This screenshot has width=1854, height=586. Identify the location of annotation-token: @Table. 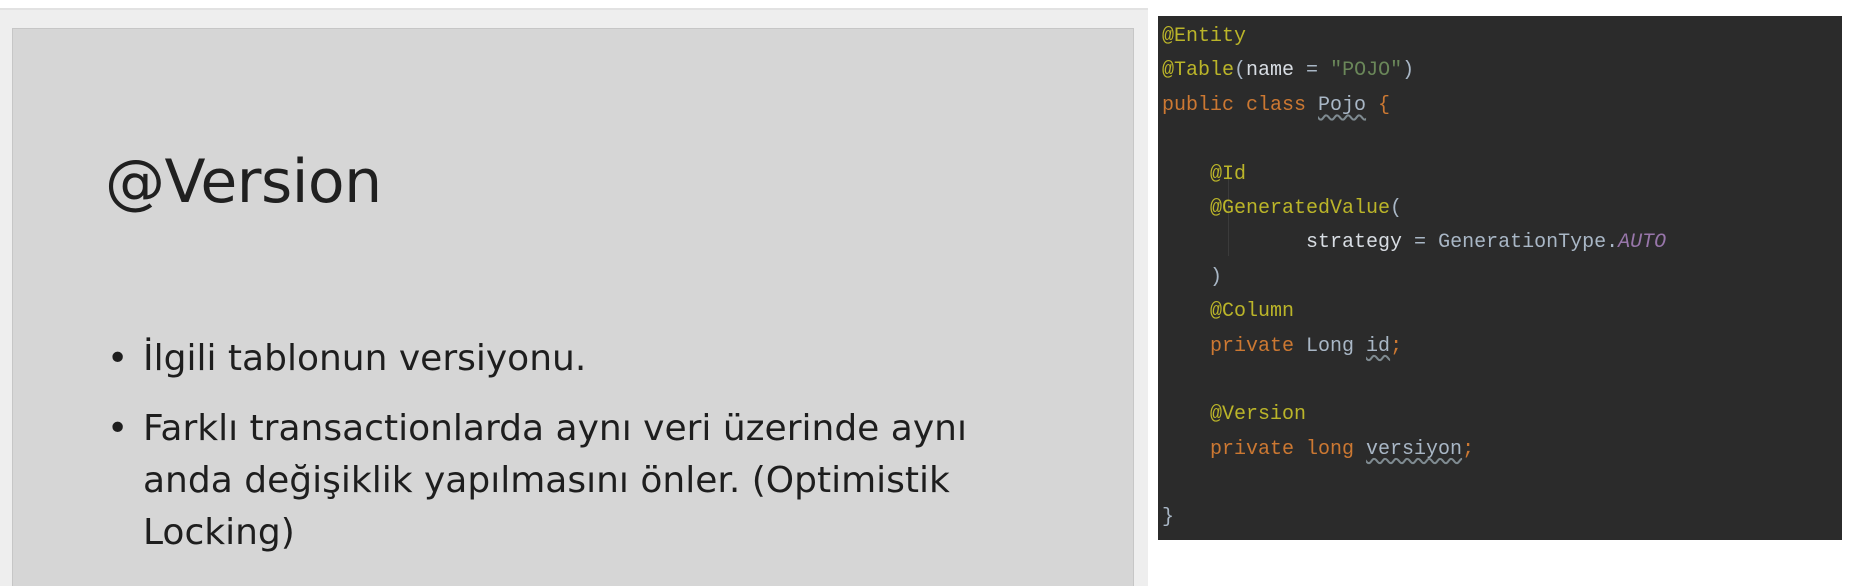
(1198, 71).